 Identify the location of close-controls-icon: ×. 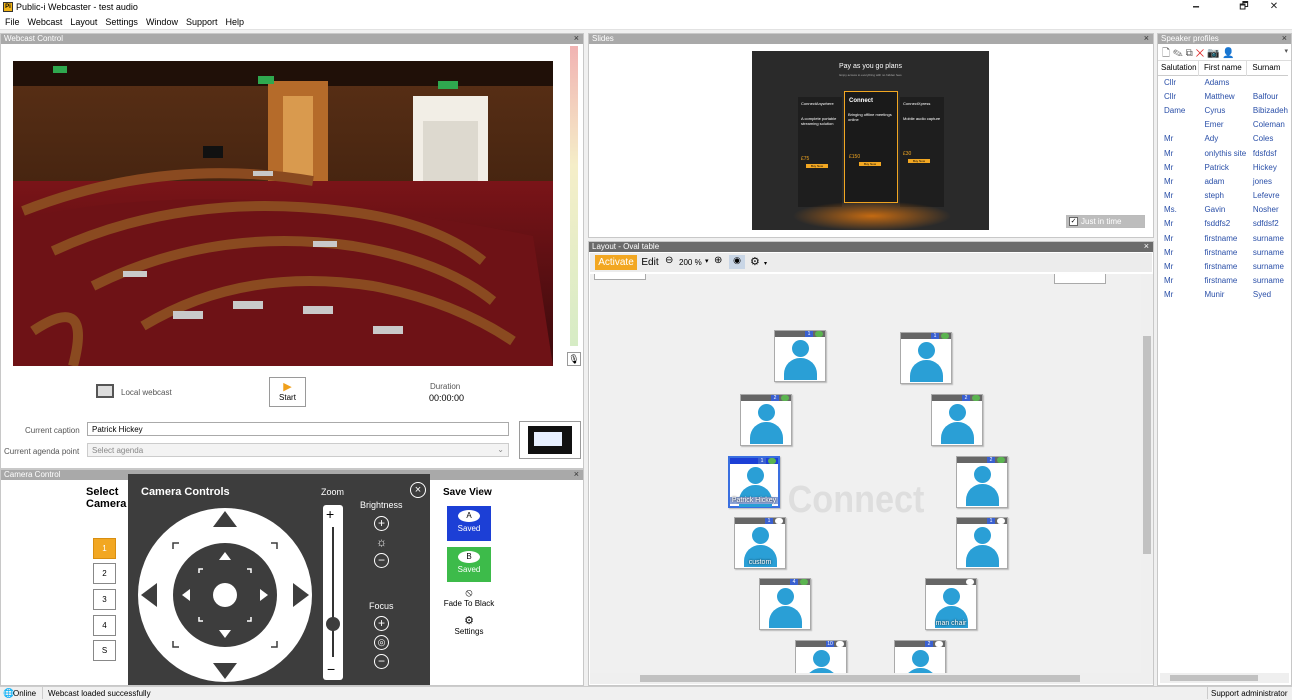
(418, 490).